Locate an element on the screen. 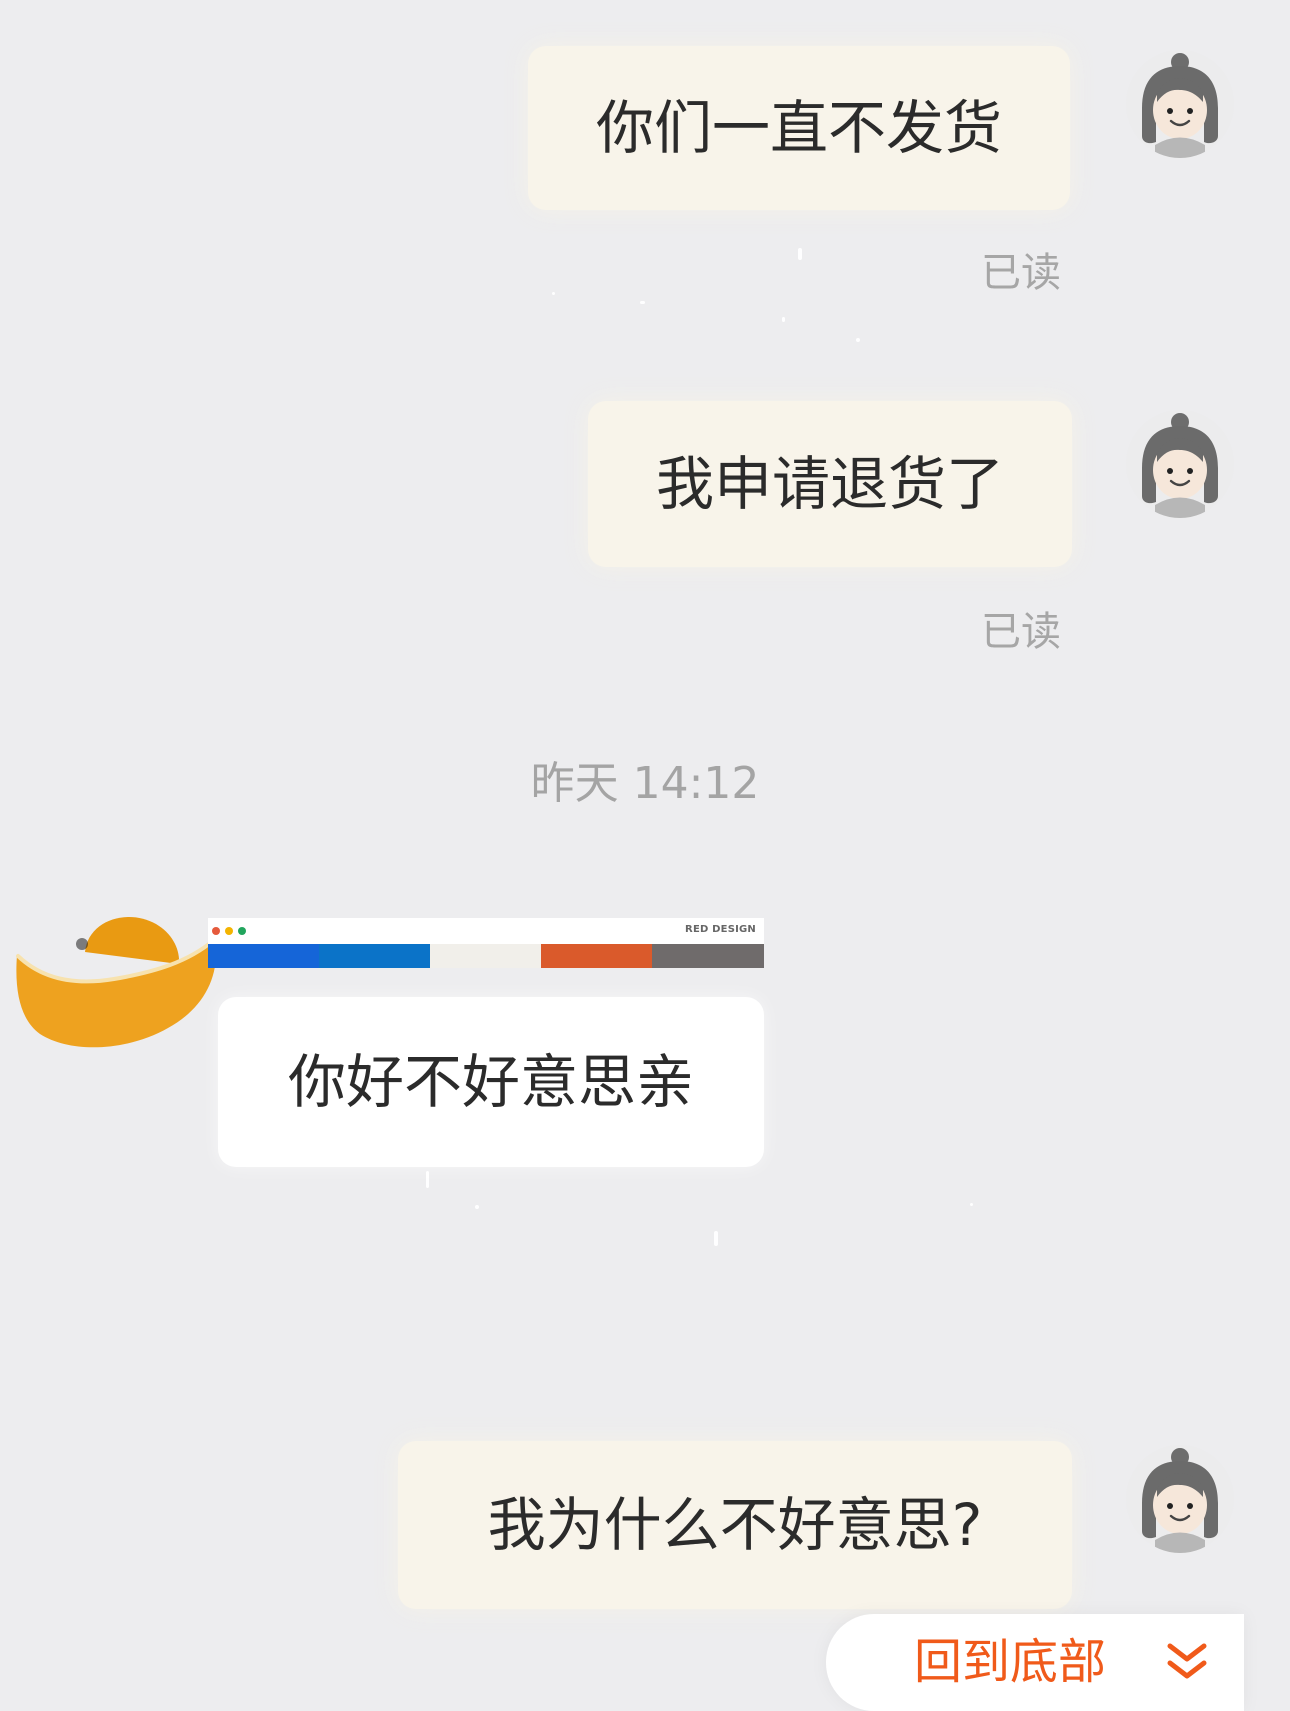  timestamp: 昨天 14:12 is located at coordinates (645, 783).